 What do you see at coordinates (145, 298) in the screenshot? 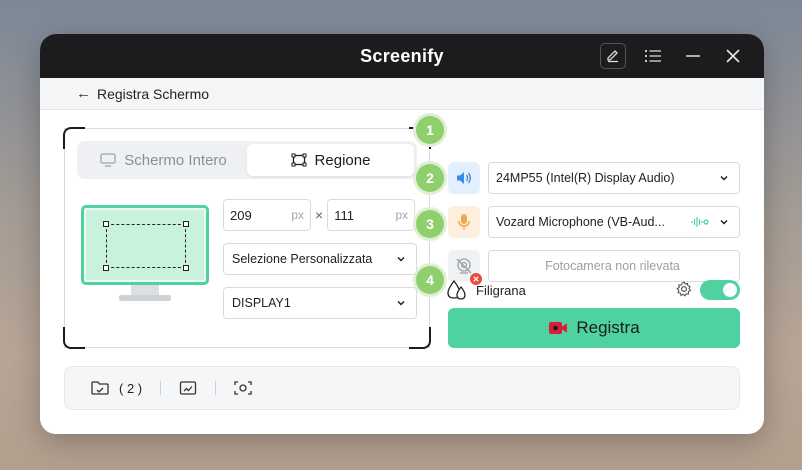
I see `monitor-base` at bounding box center [145, 298].